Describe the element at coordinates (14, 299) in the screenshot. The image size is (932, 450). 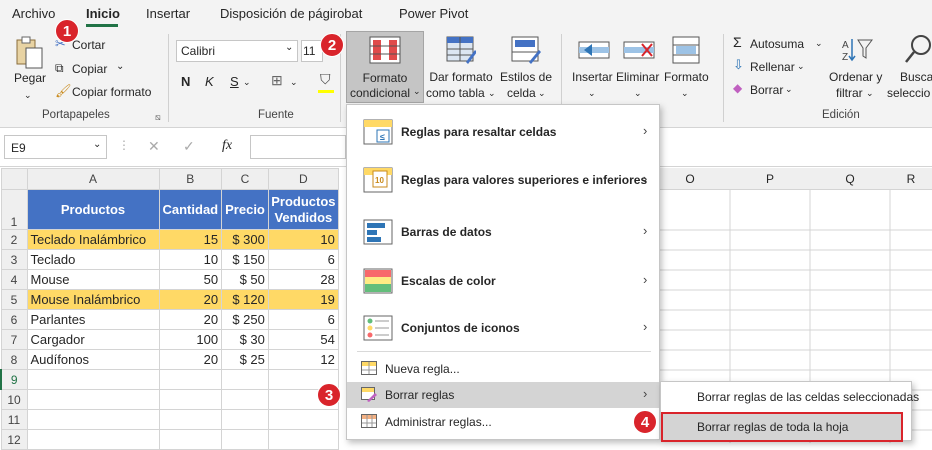
I see `row-header: 5` at that location.